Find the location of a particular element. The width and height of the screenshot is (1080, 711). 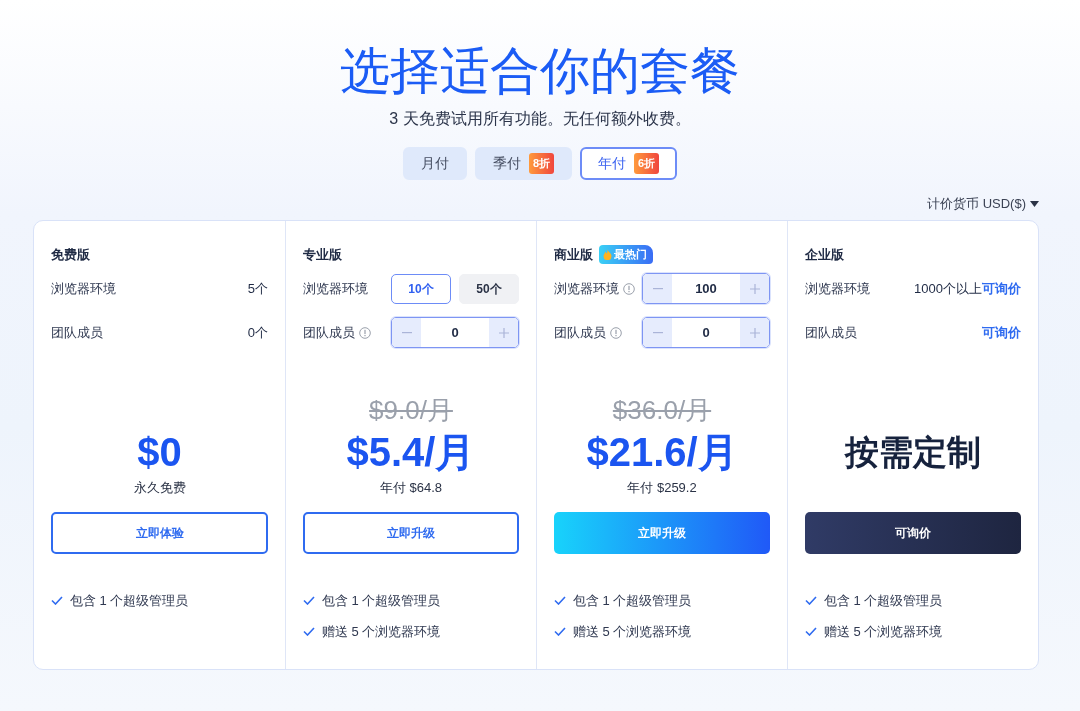

billing-tab: 月付 is located at coordinates (434, 163).